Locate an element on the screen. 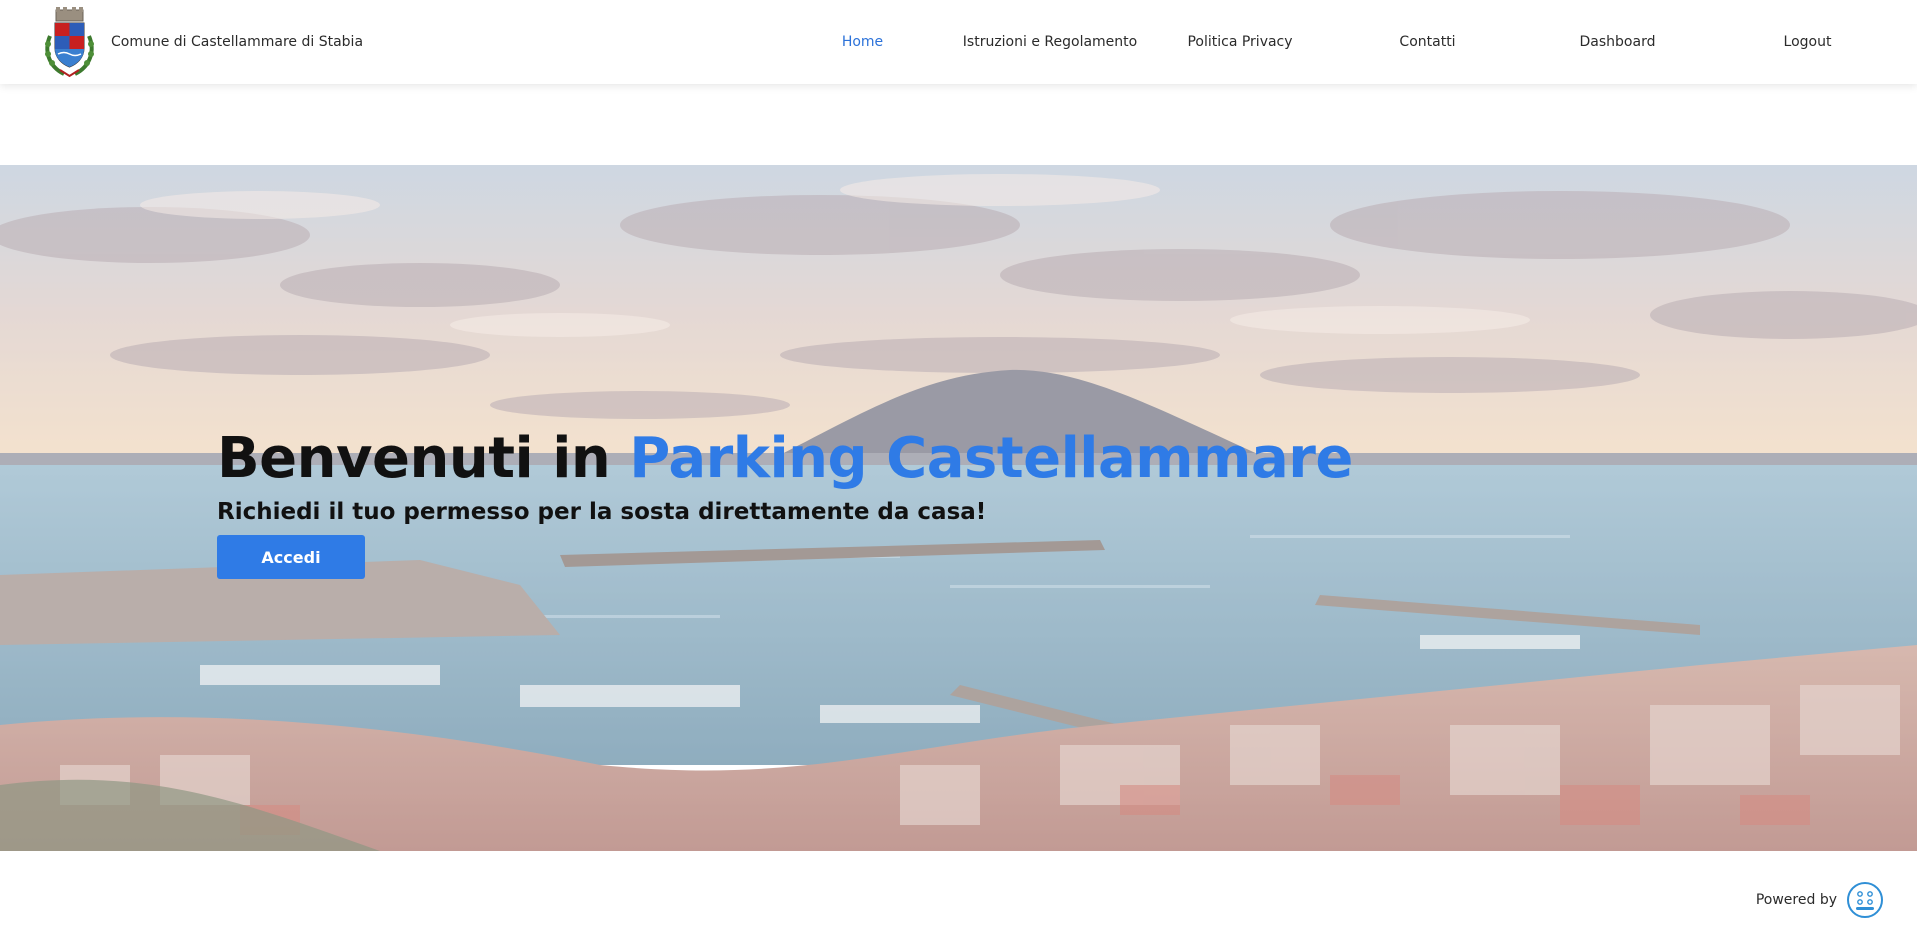 This screenshot has height=933, width=1917. nav-home: Home is located at coordinates (862, 42).